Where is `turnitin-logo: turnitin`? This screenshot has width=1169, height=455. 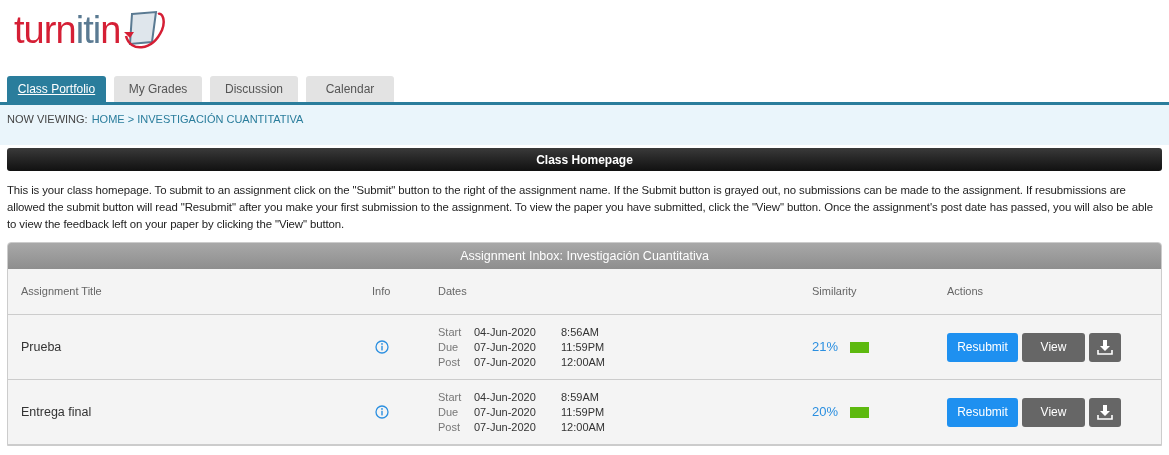 turnitin-logo: turnitin is located at coordinates (90, 30).